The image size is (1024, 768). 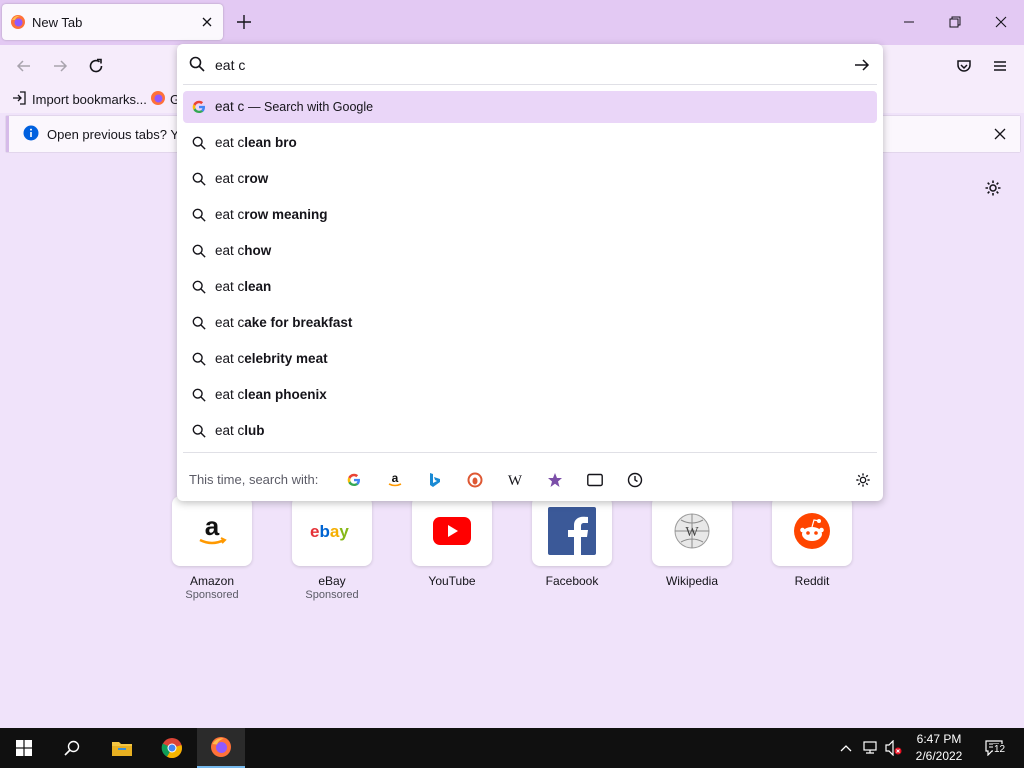 I want to click on firefox-icon, so click(x=18, y=23).